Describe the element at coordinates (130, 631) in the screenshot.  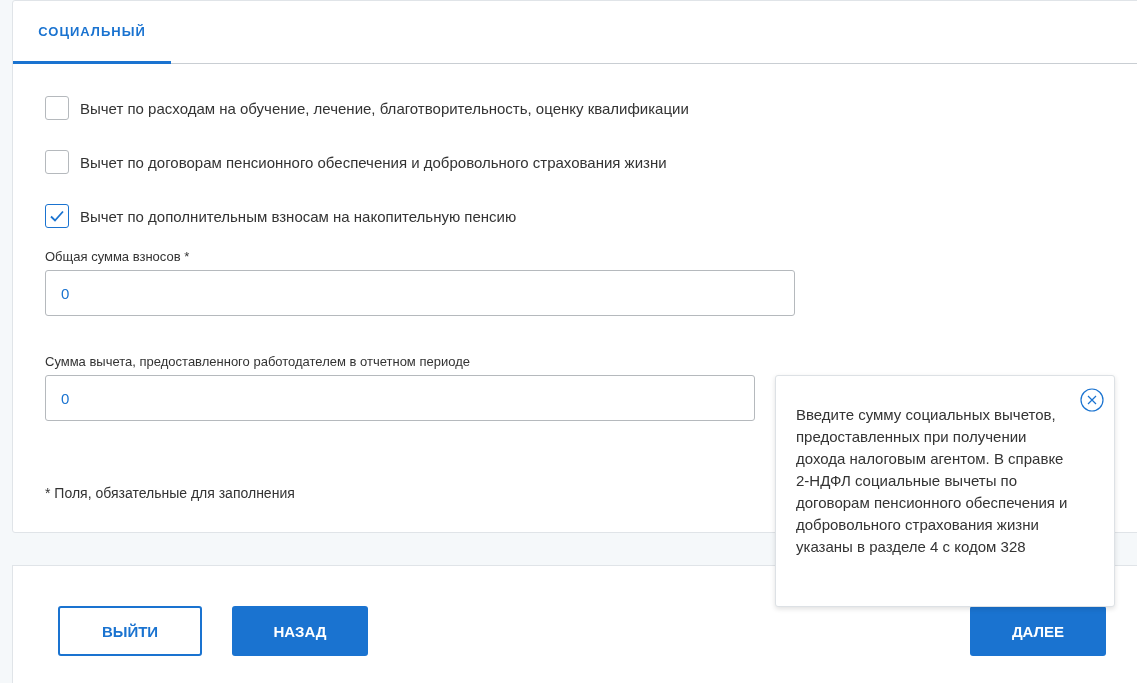
I see `exit-button: ВЫЙТИ` at that location.